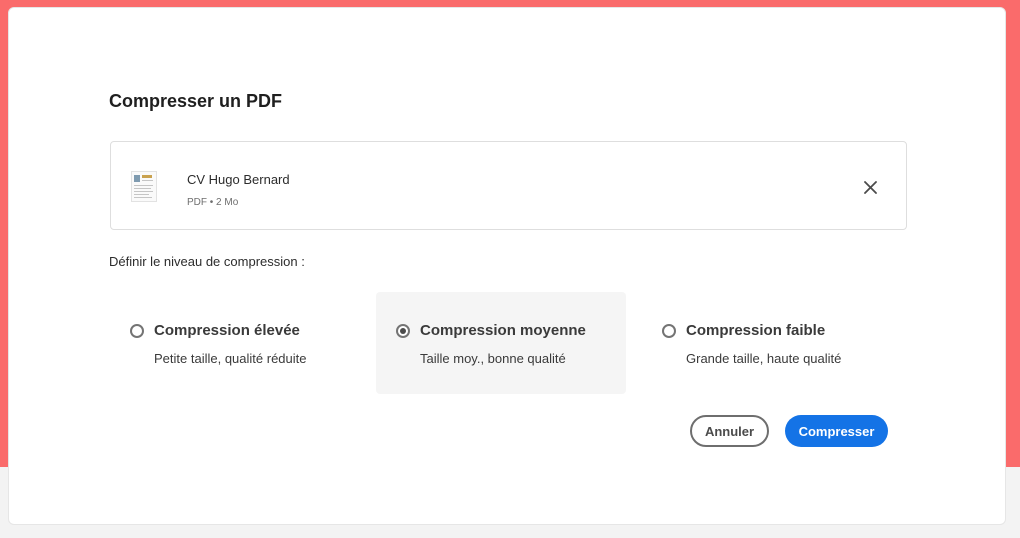 This screenshot has width=1020, height=538. What do you see at coordinates (403, 331) in the screenshot?
I see `radio-medium-compression` at bounding box center [403, 331].